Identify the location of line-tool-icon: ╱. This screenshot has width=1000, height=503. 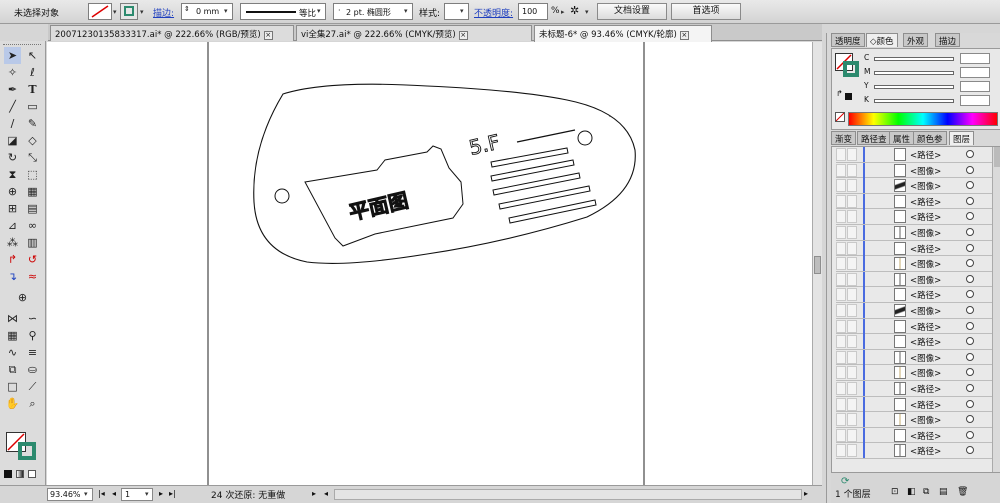
(12, 106).